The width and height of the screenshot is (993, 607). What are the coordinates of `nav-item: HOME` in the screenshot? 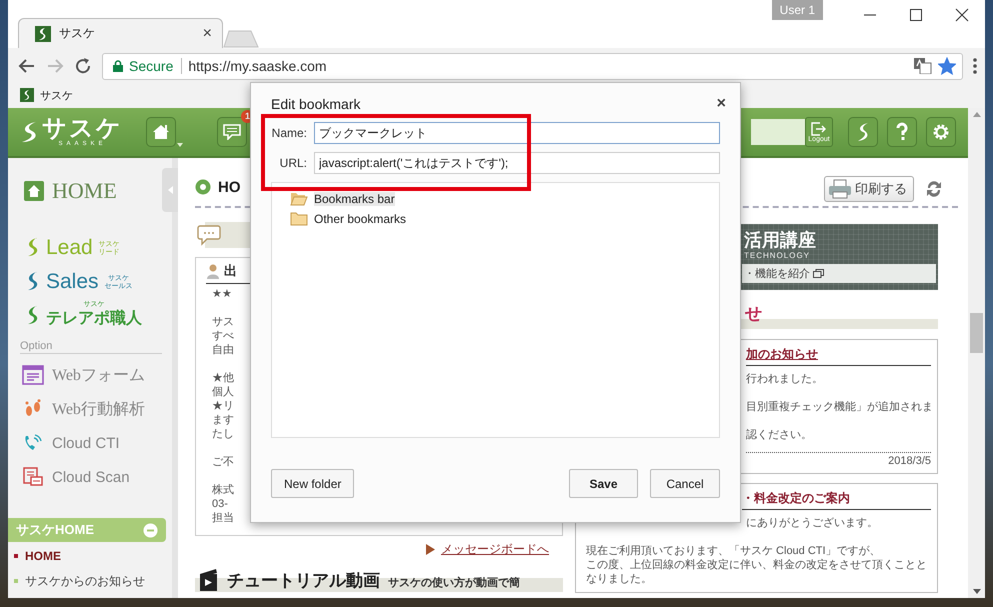 It's located at (88, 556).